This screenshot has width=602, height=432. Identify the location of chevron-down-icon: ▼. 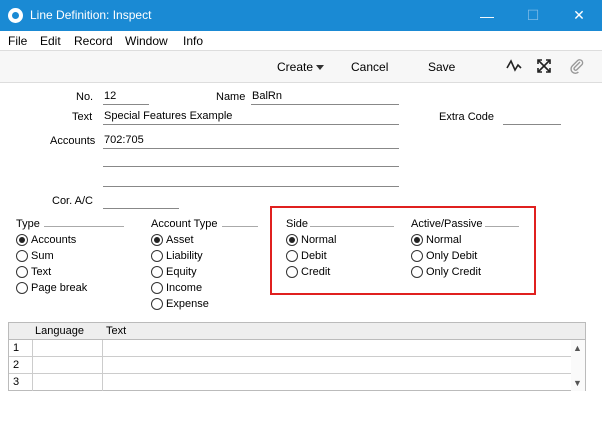
(577, 383).